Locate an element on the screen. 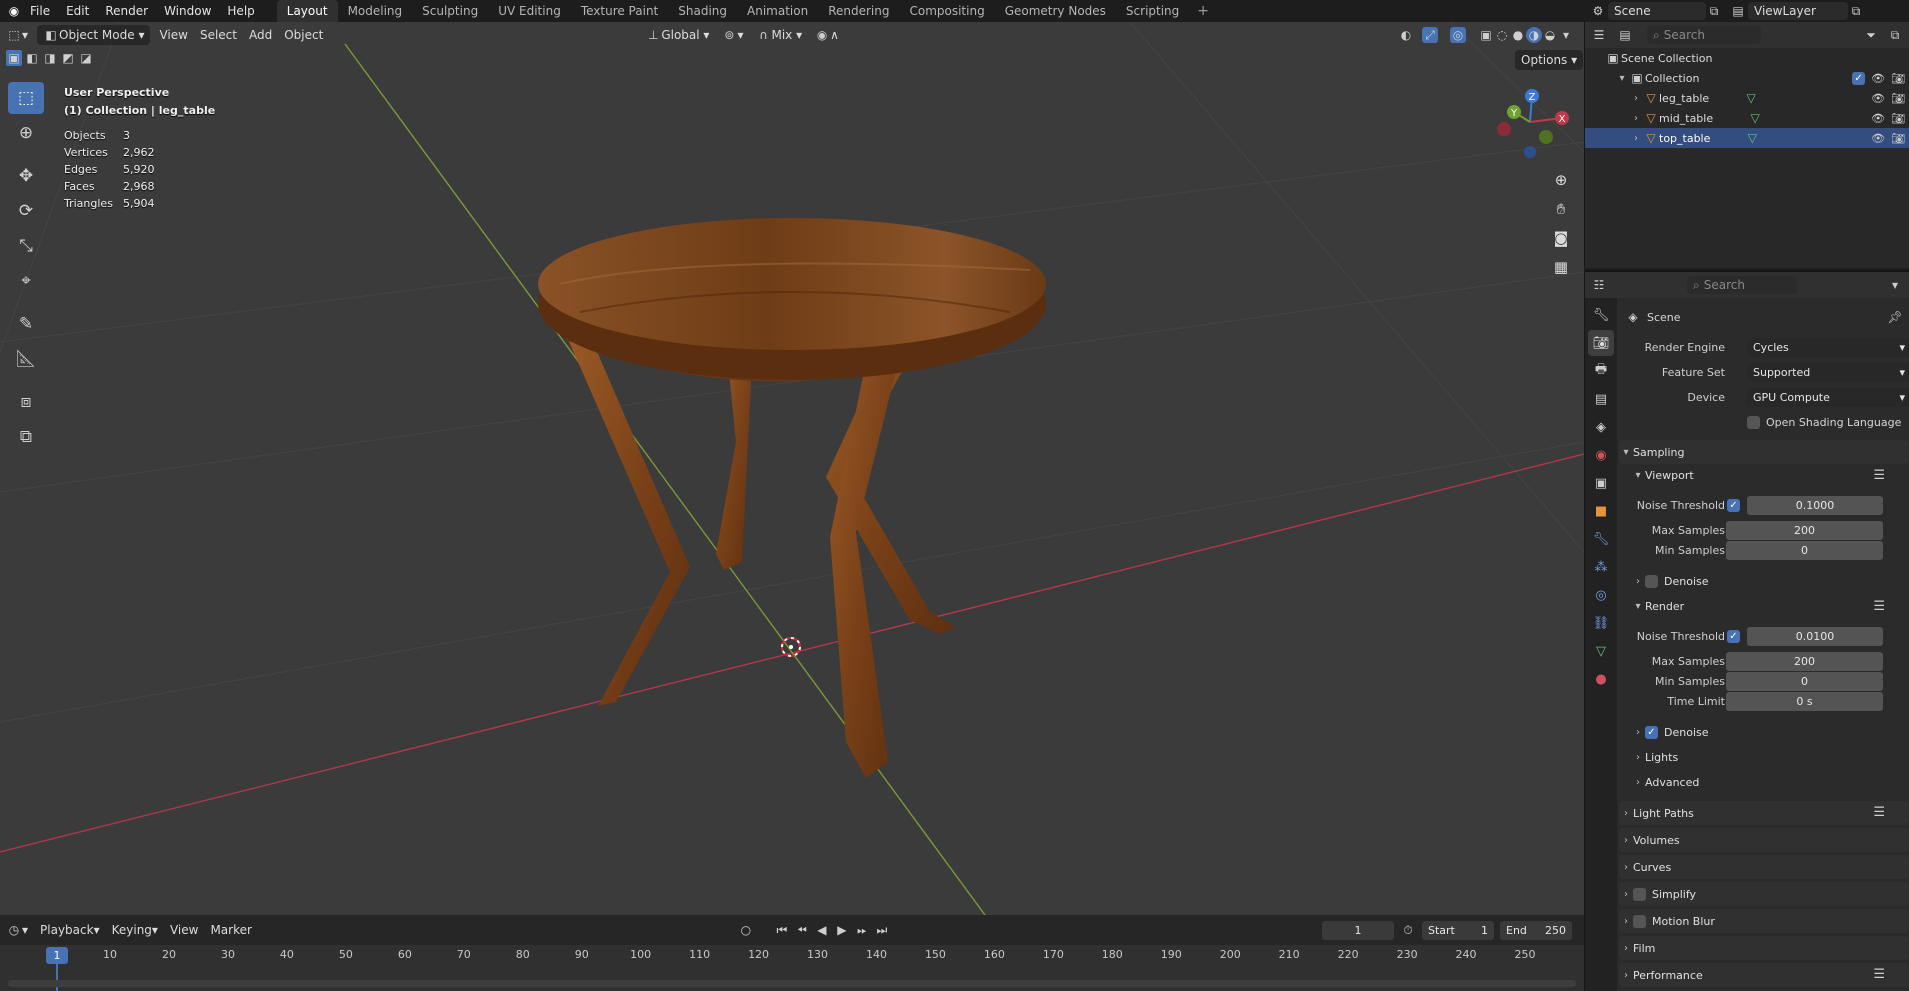 The width and height of the screenshot is (1909, 991). panel-enable-checkbox is located at coordinates (1639, 921).